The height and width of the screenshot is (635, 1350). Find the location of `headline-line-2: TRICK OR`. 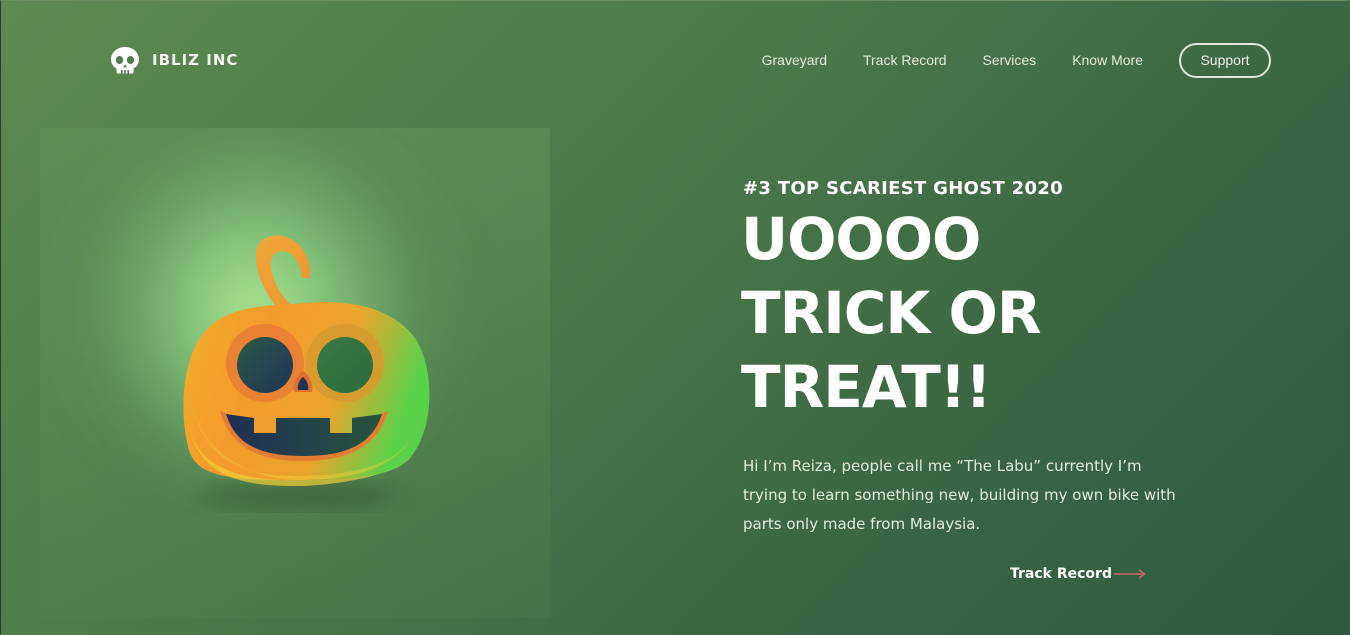

headline-line-2: TRICK OR is located at coordinates (891, 313).